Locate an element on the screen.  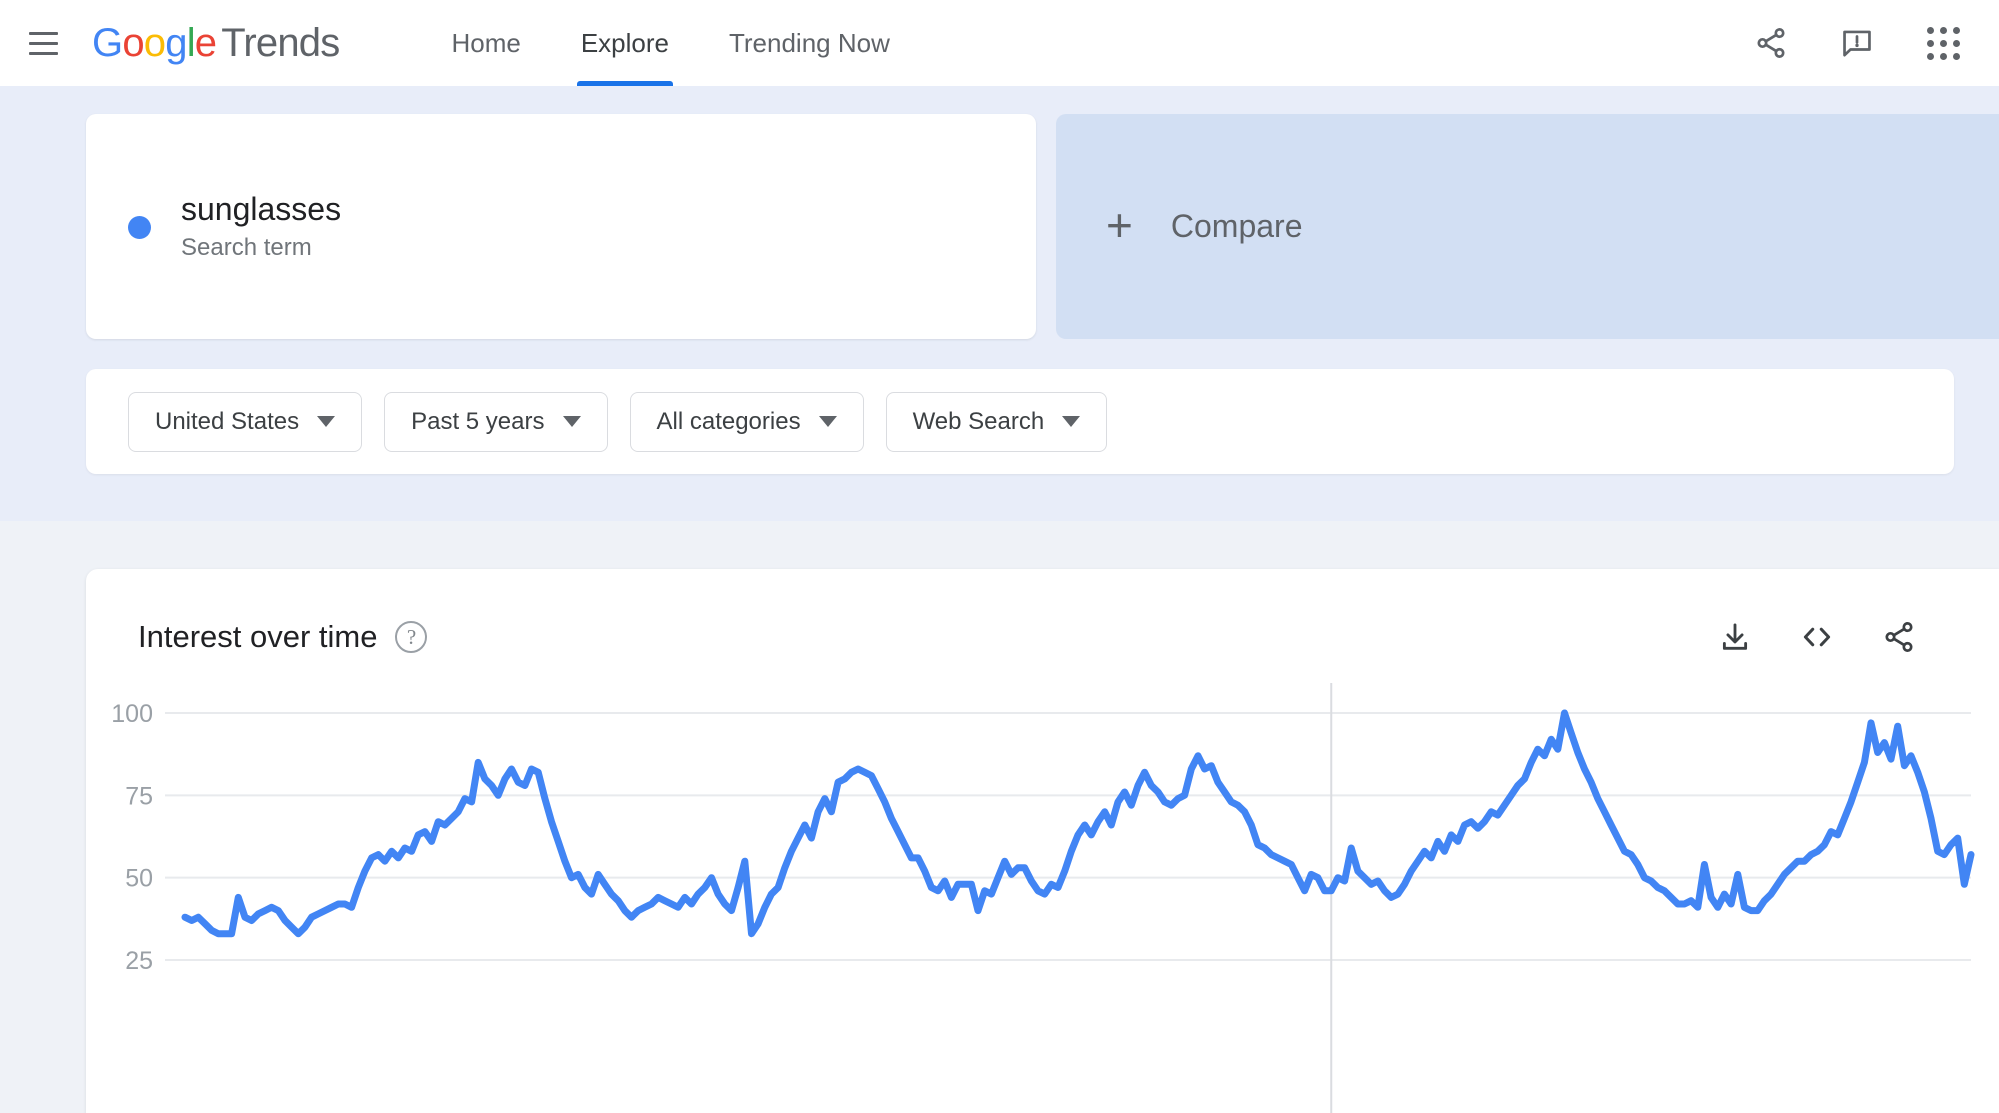
nav-label-explore: Explore is located at coordinates (624, 42).